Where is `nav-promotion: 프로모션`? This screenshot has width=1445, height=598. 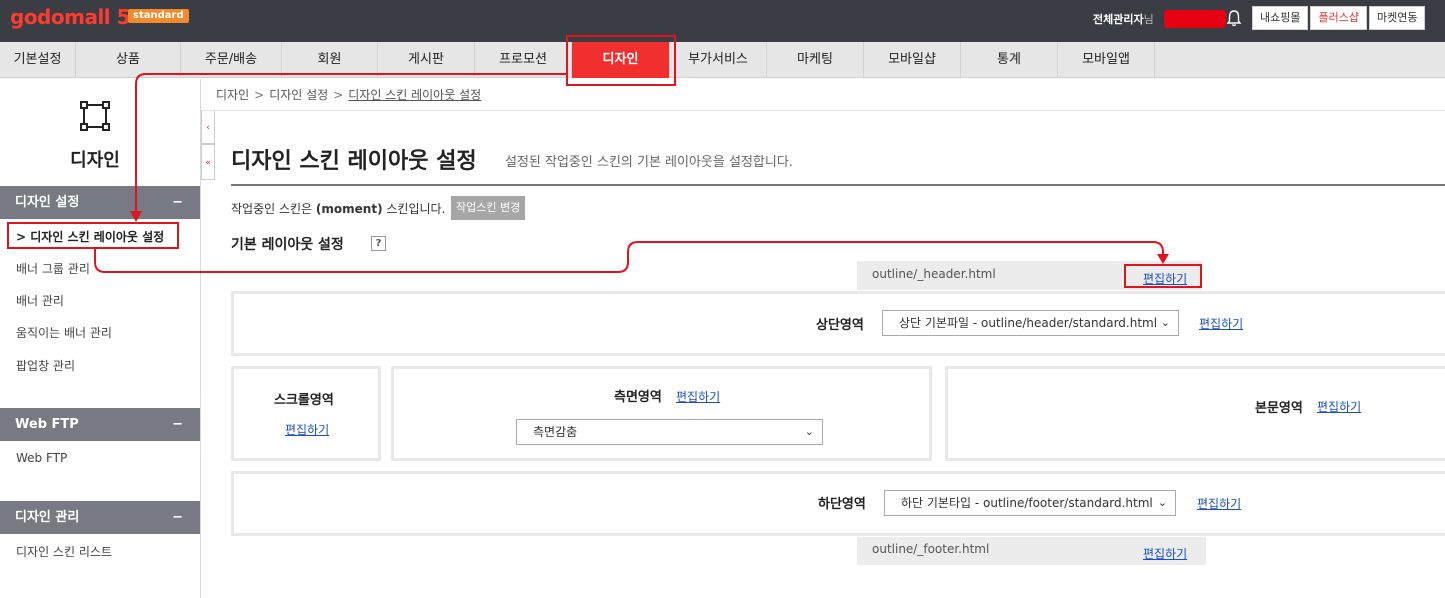
nav-promotion: 프로모션 is located at coordinates (523, 60).